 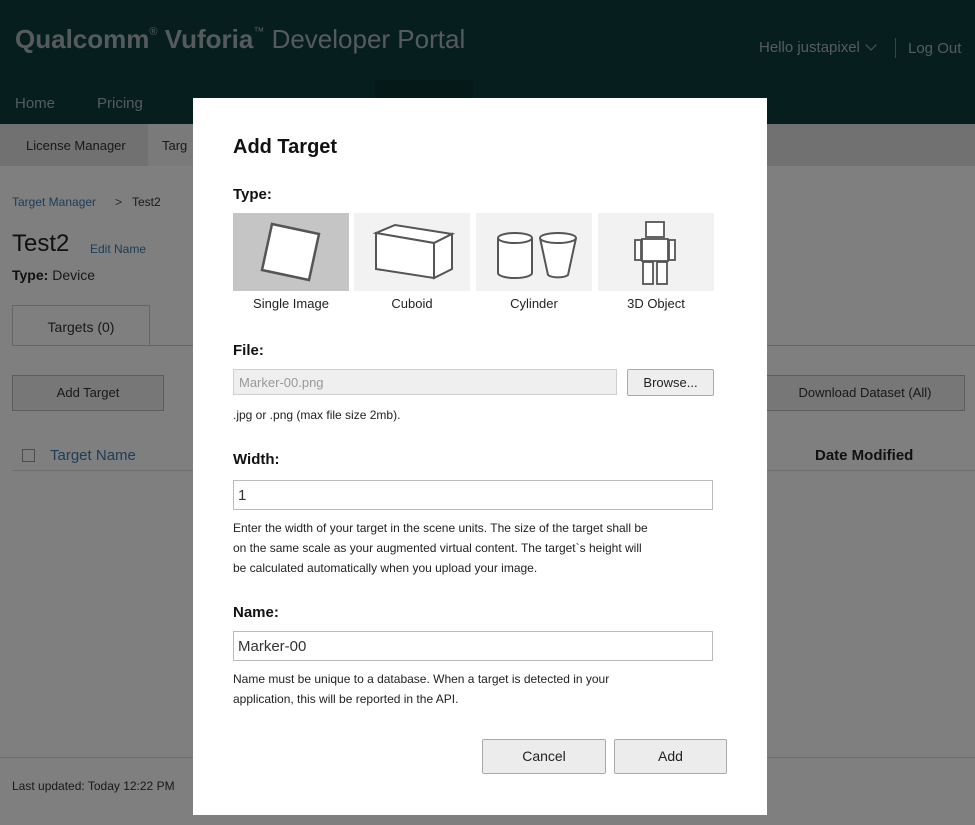 What do you see at coordinates (473, 495) in the screenshot?
I see `width-input` at bounding box center [473, 495].